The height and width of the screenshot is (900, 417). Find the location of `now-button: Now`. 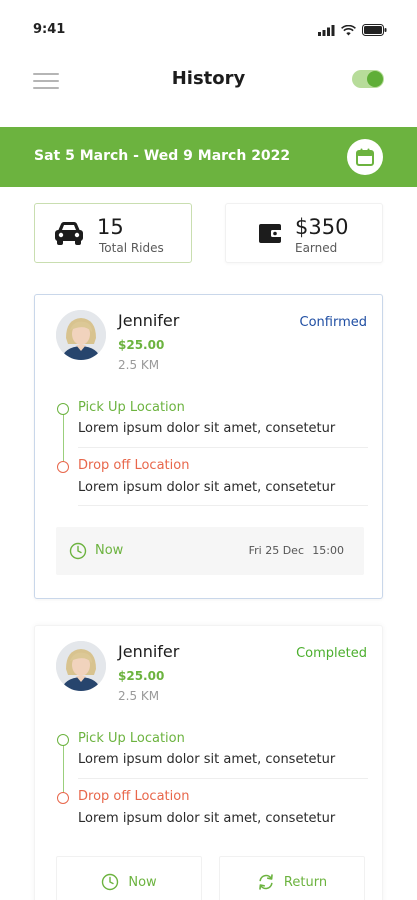

now-button: Now is located at coordinates (129, 878).